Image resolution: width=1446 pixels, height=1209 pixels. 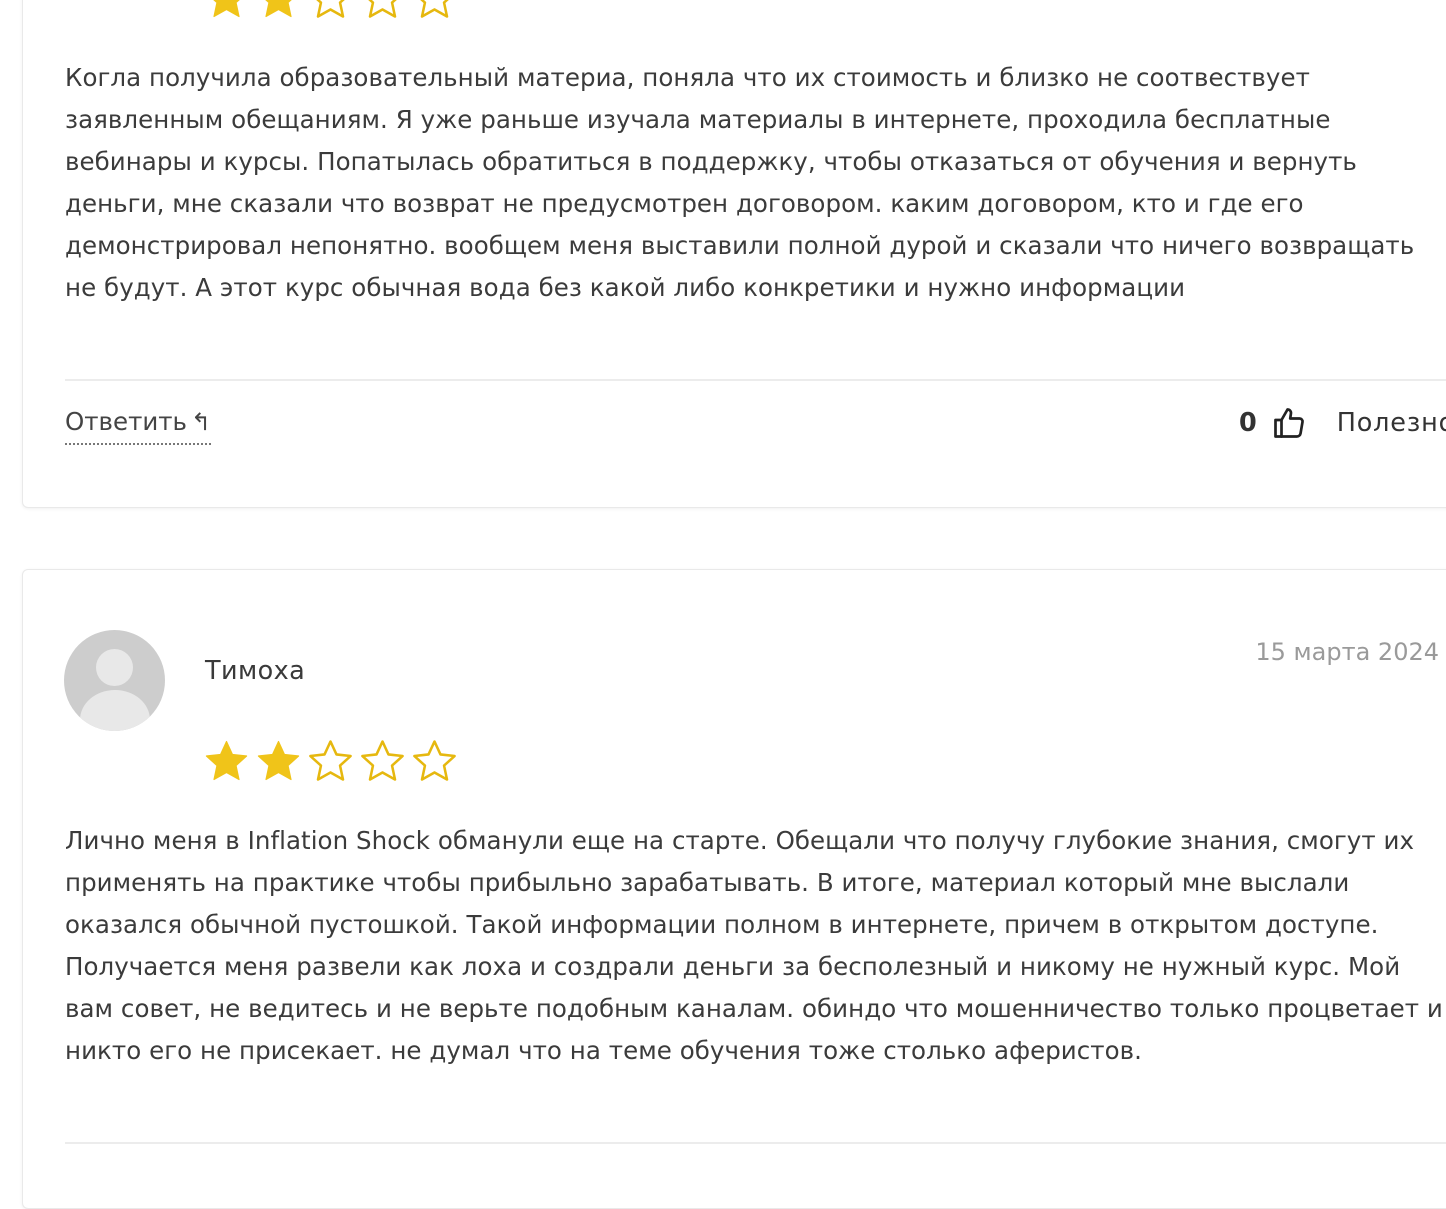 I want to click on avatar-body-shape, so click(x=115, y=710).